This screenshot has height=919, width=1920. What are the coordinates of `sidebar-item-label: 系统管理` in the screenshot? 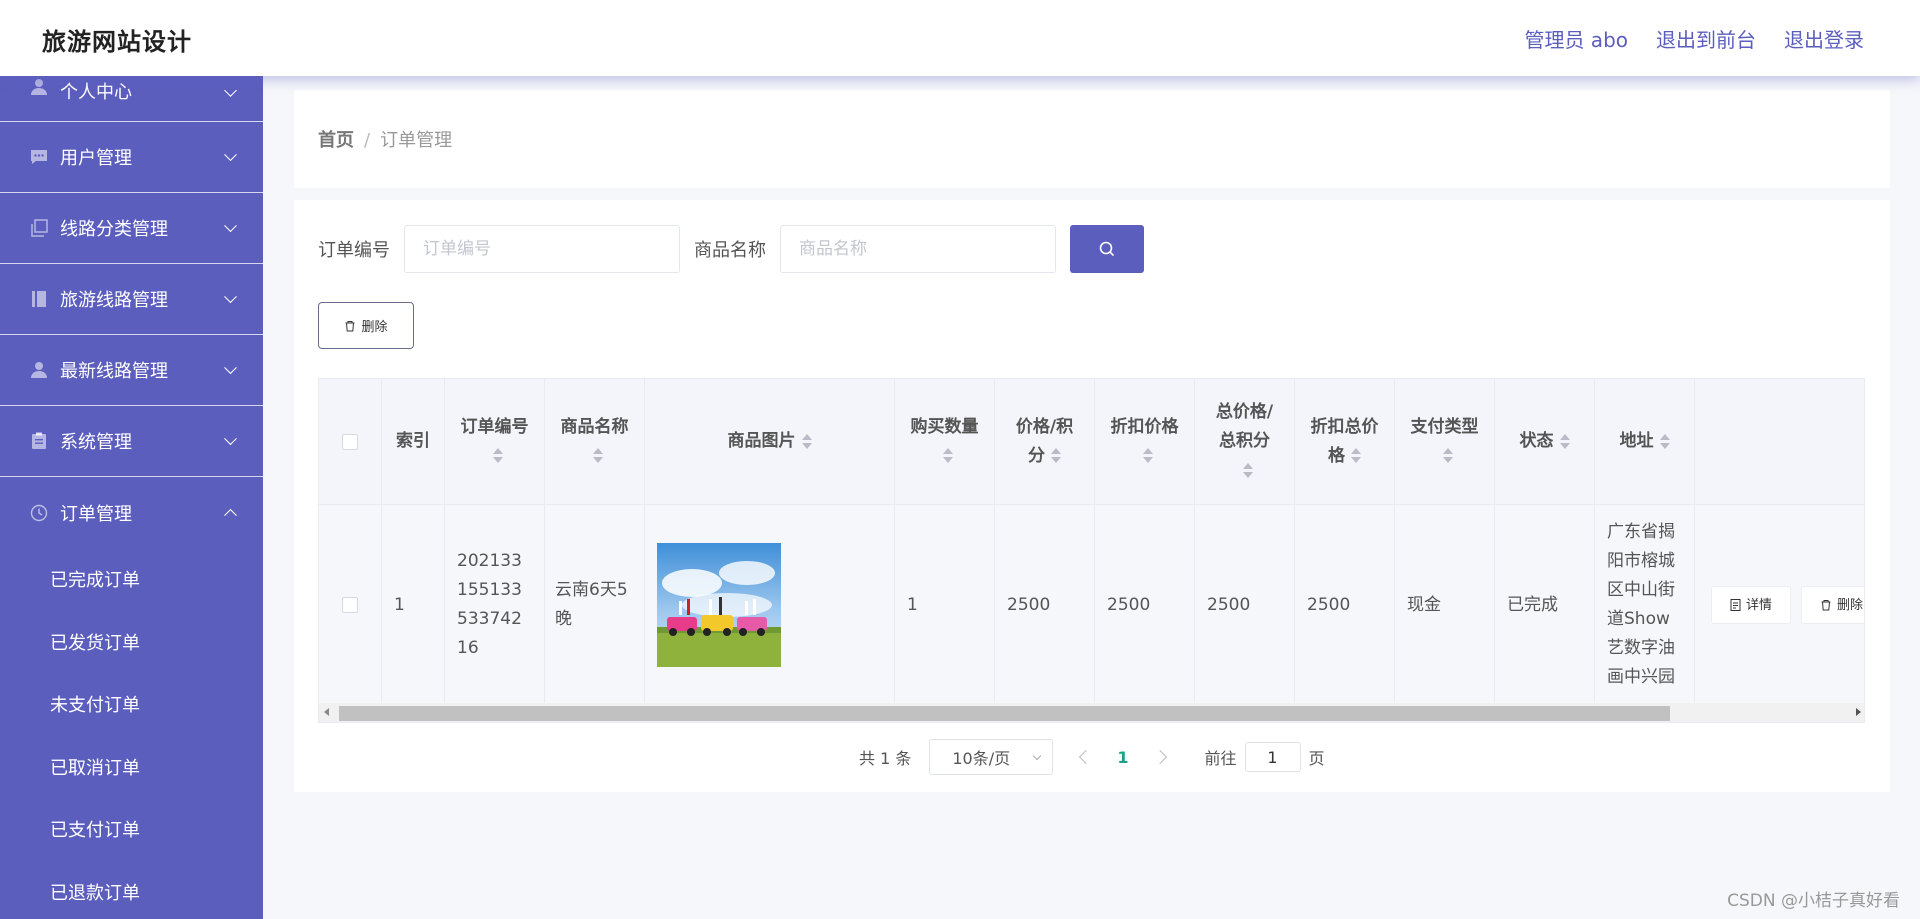 It's located at (96, 442).